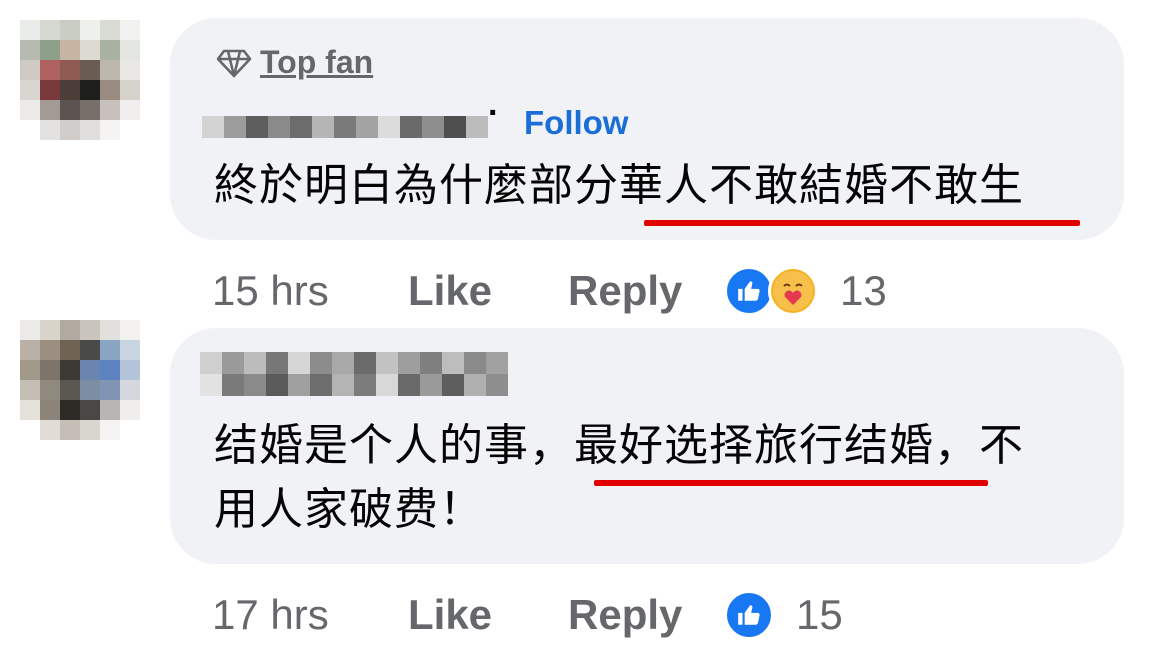 Image resolution: width=1170 pixels, height=654 pixels. I want to click on comment-text-line: 用人家破费！, so click(349, 509).